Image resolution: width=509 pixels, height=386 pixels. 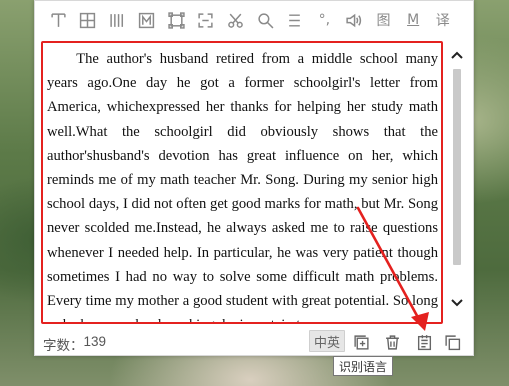 I want to click on scrollbar-thumb, so click(x=457, y=167).